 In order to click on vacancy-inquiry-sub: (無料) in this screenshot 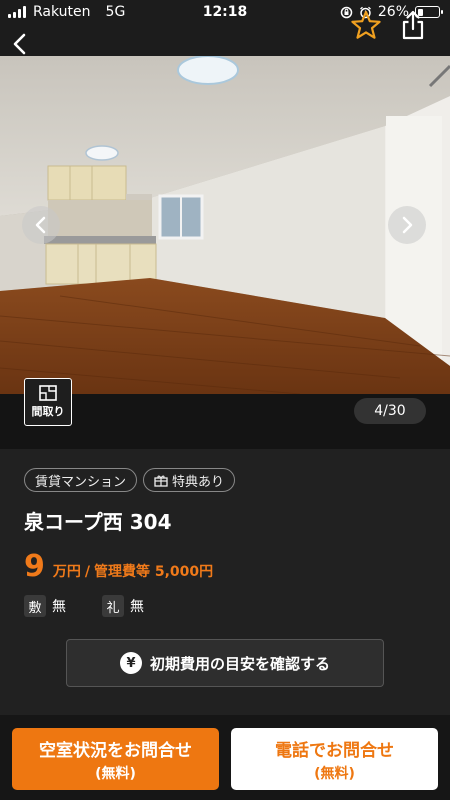, I will do `click(115, 773)`.